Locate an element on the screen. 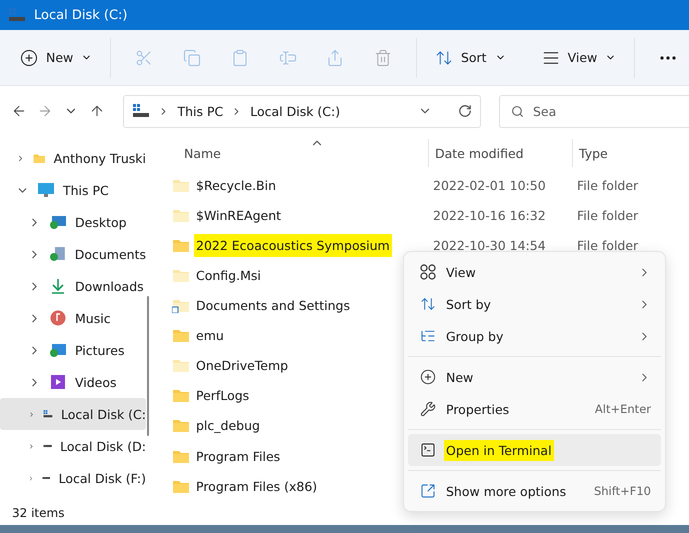  file-name: Program Files (x86) is located at coordinates (256, 487).